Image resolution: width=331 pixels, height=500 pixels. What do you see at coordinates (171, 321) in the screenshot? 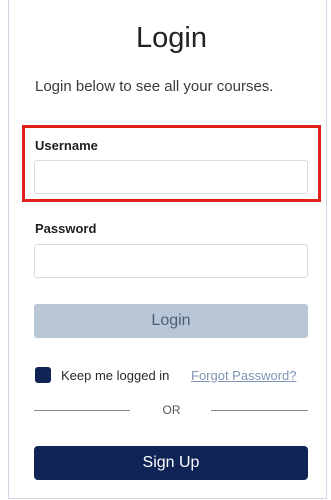
I see `login-button: Login` at bounding box center [171, 321].